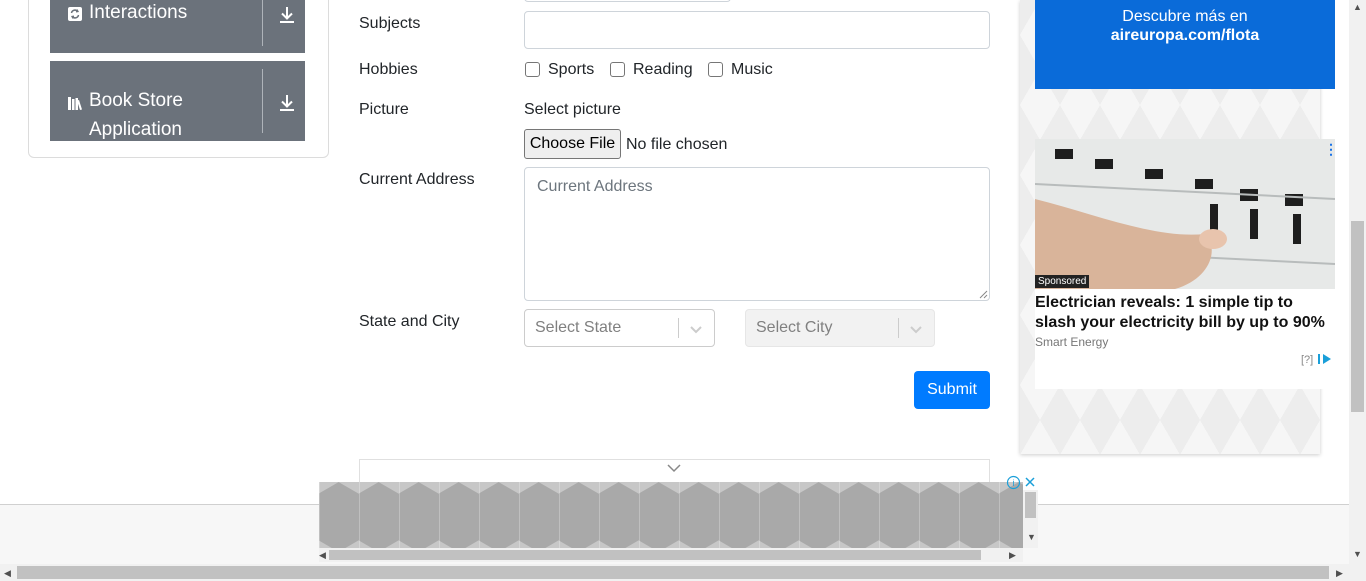 The image size is (1366, 581). Describe the element at coordinates (1185, 214) in the screenshot. I see `ad-image` at that location.